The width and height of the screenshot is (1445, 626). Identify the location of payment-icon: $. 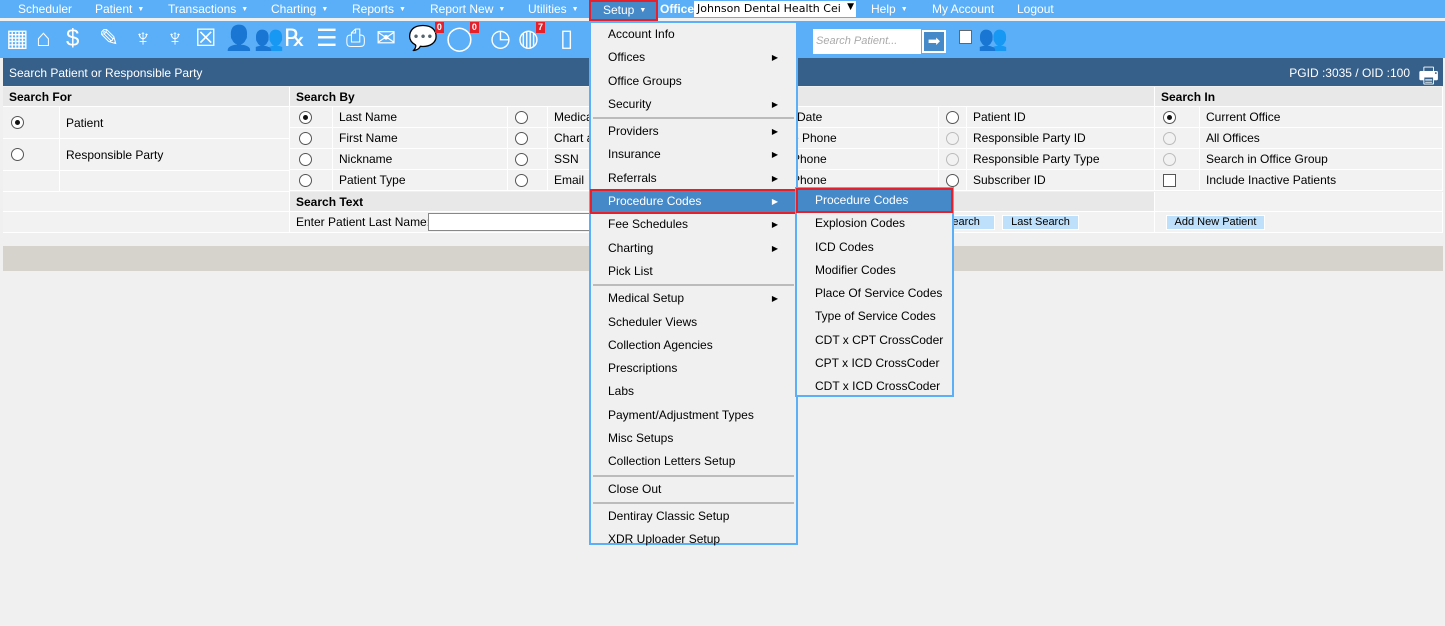
(72, 39).